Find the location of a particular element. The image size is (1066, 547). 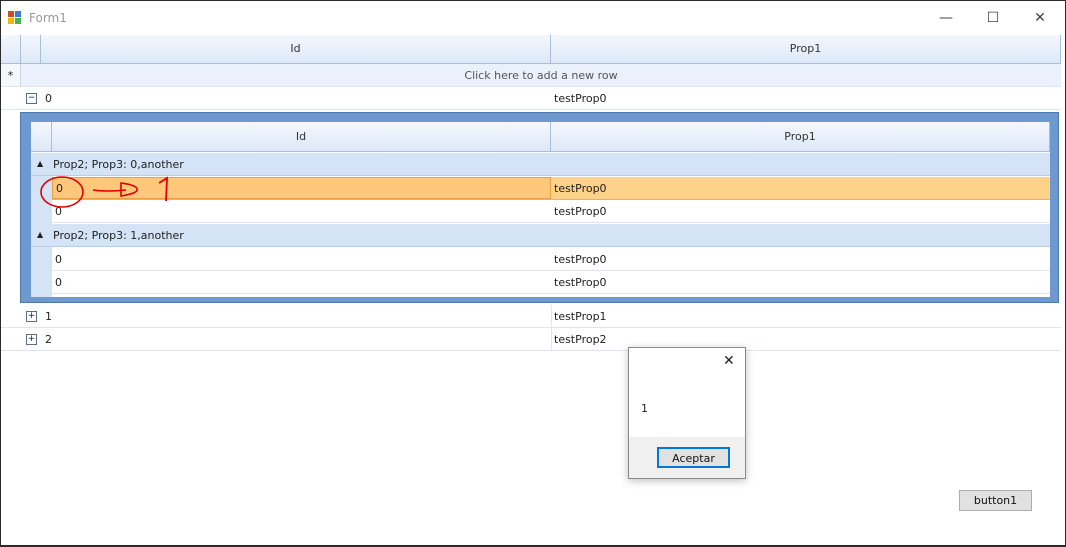

table-row-selected: 0 testProp0 is located at coordinates (551, 188).